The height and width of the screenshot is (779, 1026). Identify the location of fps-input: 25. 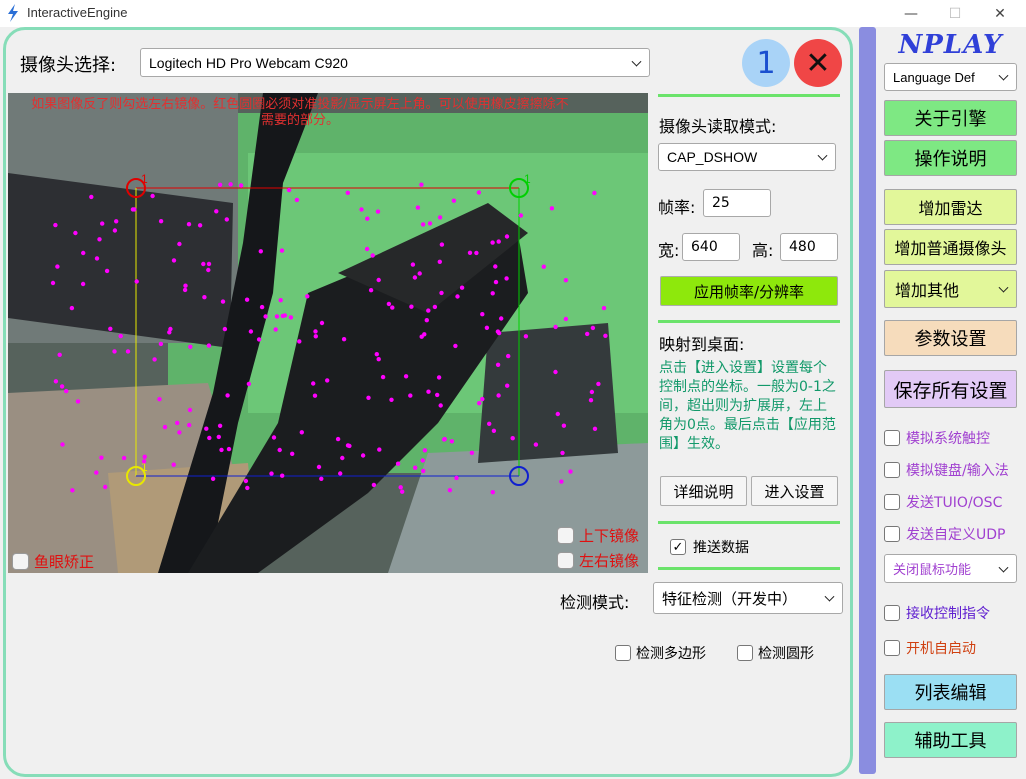
(737, 203).